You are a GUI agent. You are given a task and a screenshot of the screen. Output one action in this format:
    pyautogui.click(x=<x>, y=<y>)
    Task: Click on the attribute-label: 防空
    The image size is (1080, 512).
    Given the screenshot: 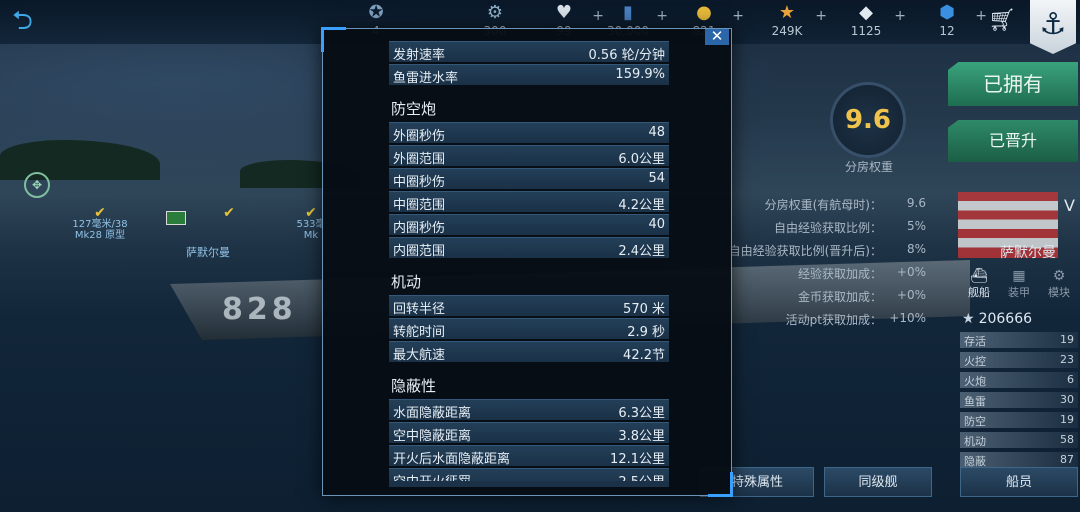 What is the action you would take?
    pyautogui.click(x=975, y=421)
    